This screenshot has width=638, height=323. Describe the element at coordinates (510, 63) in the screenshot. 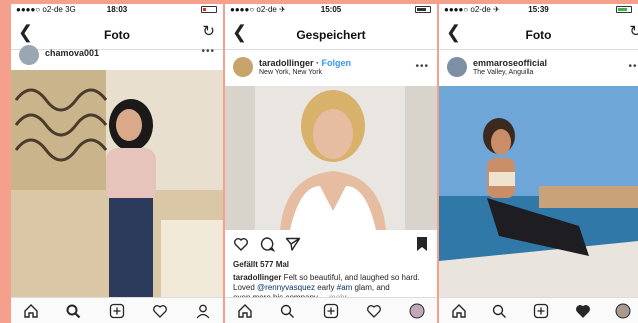

I see `post-username: emmaroseofficial` at that location.